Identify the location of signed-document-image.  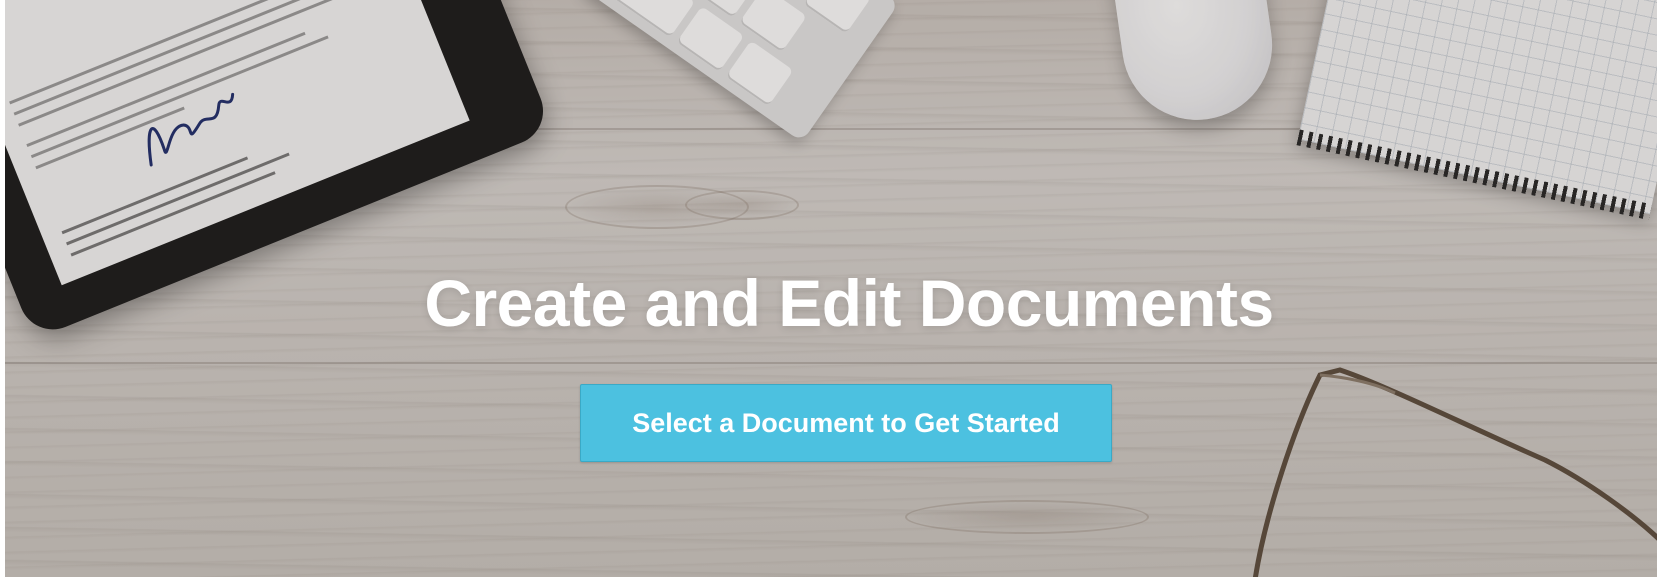
(237, 143).